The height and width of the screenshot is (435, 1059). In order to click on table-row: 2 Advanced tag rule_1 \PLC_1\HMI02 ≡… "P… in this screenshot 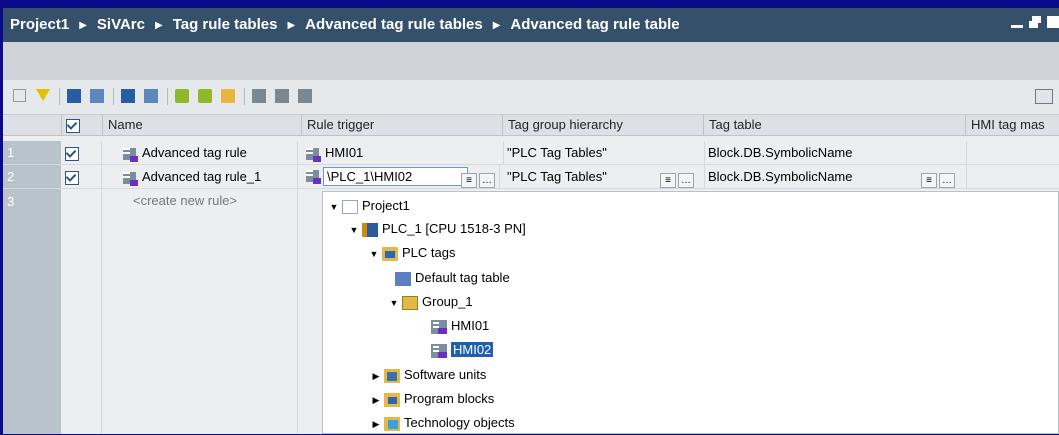, I will do `click(531, 177)`.